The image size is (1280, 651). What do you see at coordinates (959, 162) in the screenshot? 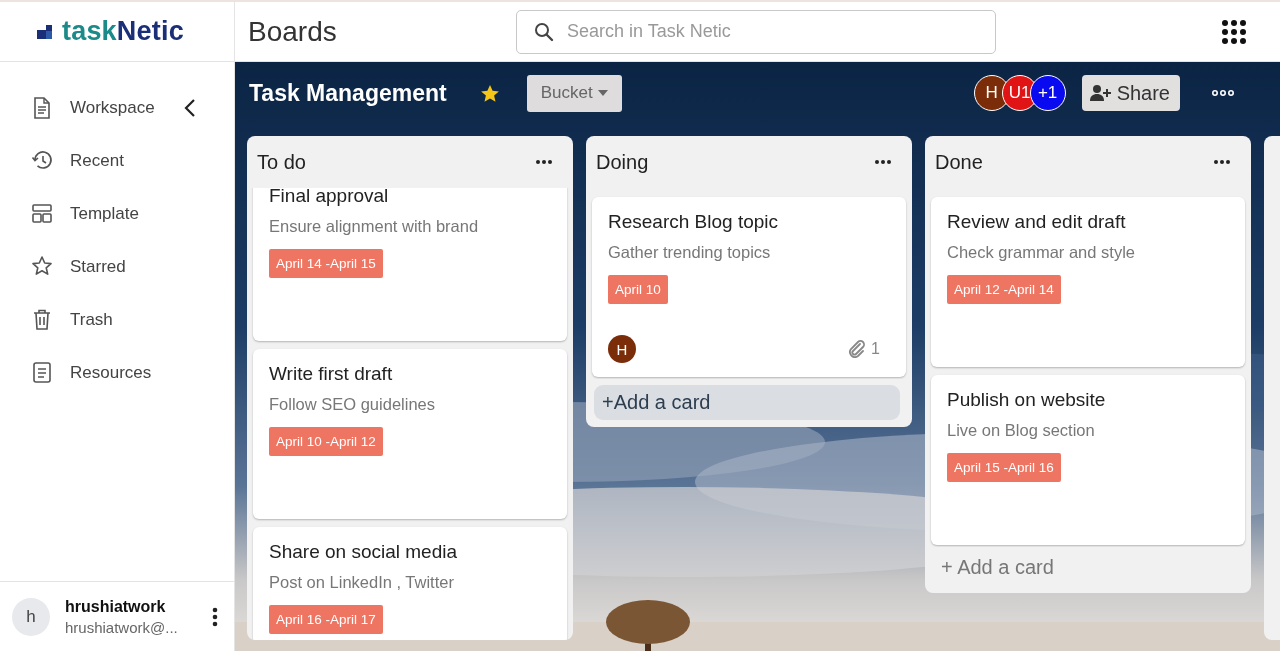
I see `list-title: Done` at bounding box center [959, 162].